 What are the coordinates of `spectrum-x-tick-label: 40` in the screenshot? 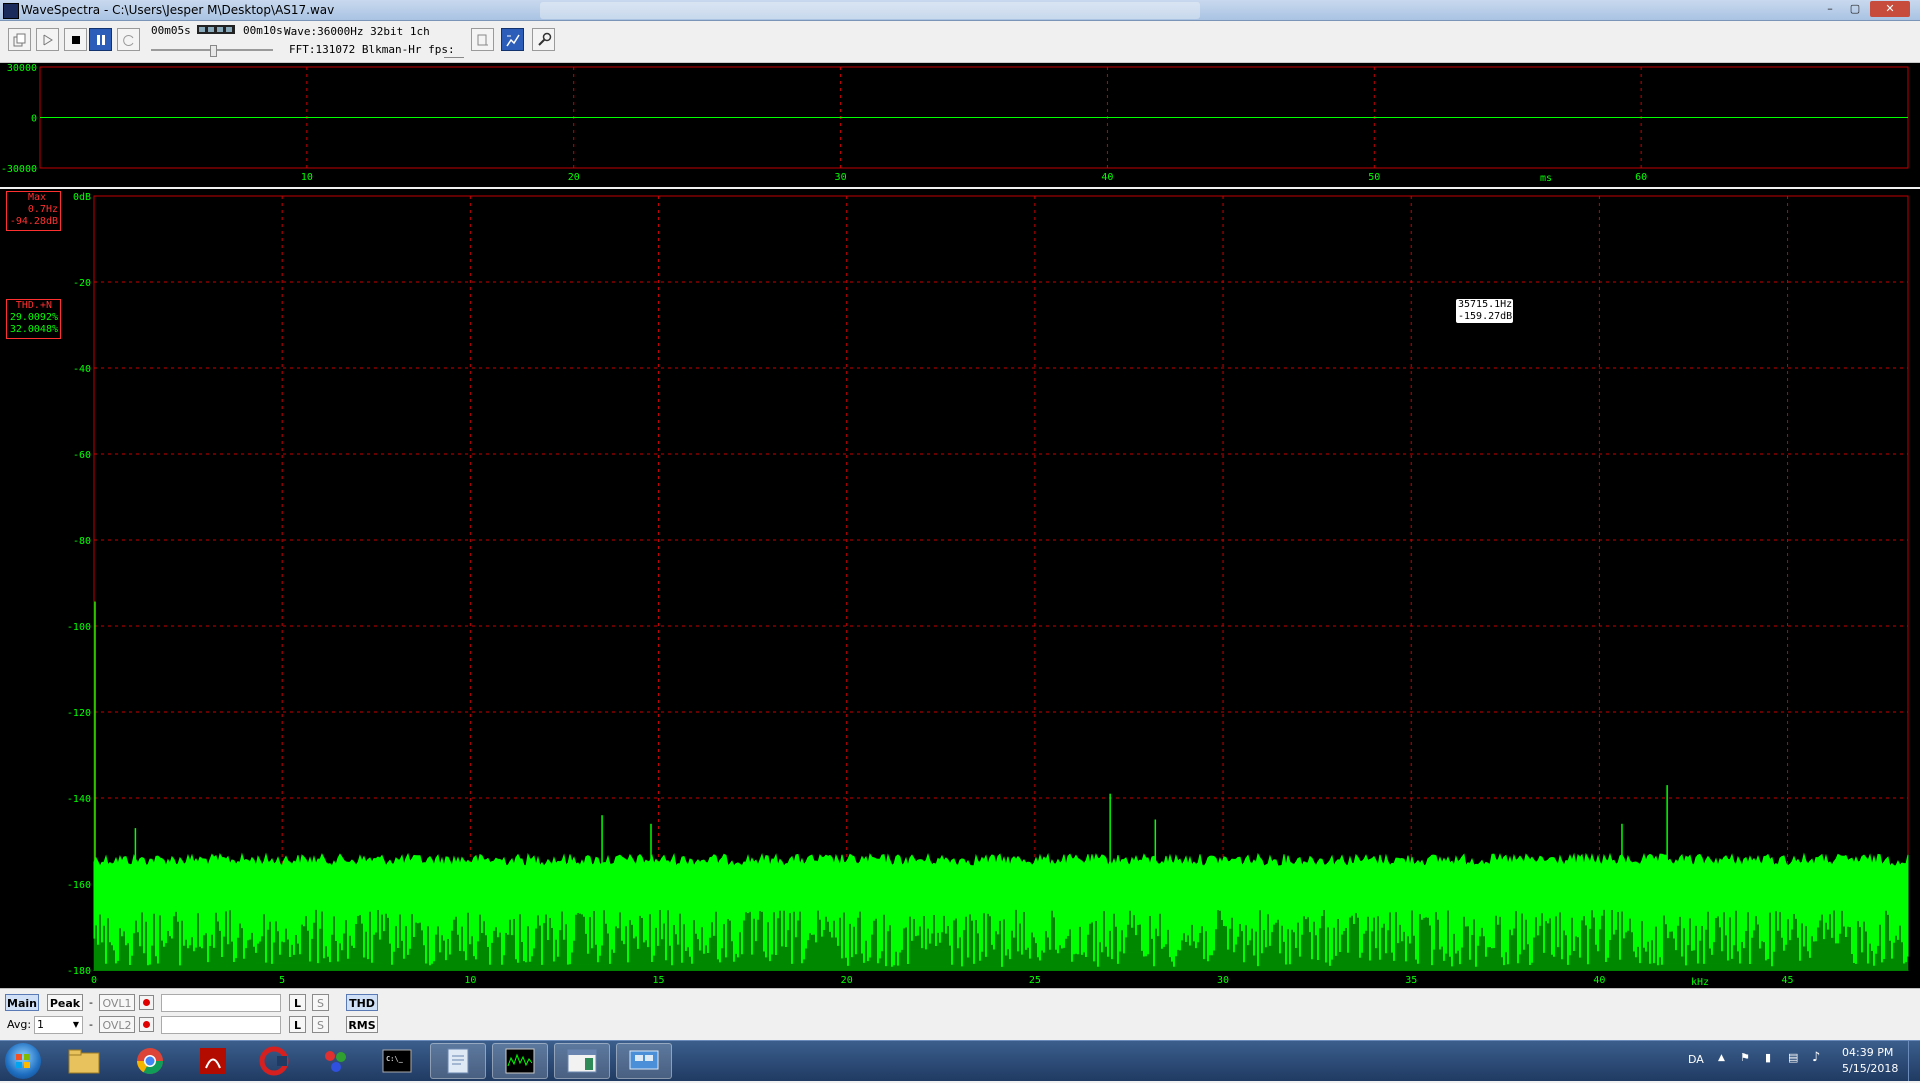 It's located at (1599, 980).